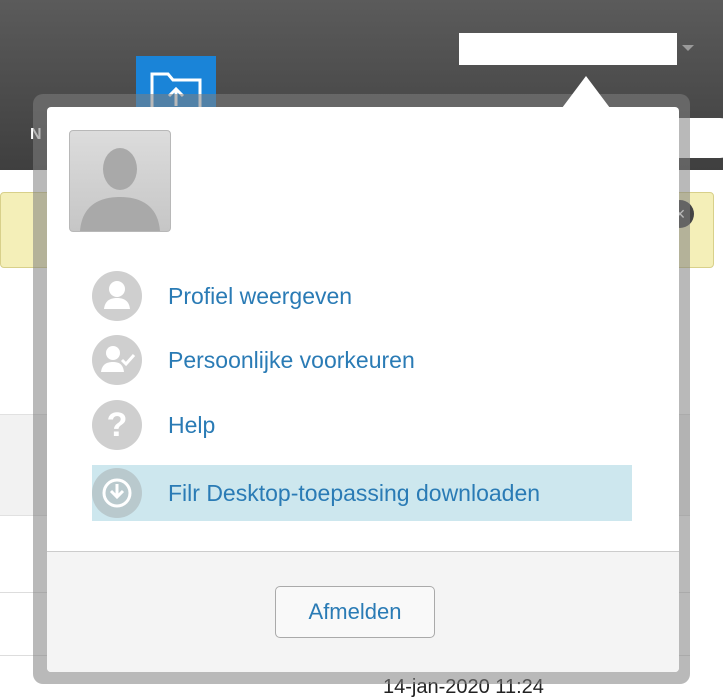 The image size is (723, 699). What do you see at coordinates (362, 425) in the screenshot?
I see `menu-item-help: ? Help` at bounding box center [362, 425].